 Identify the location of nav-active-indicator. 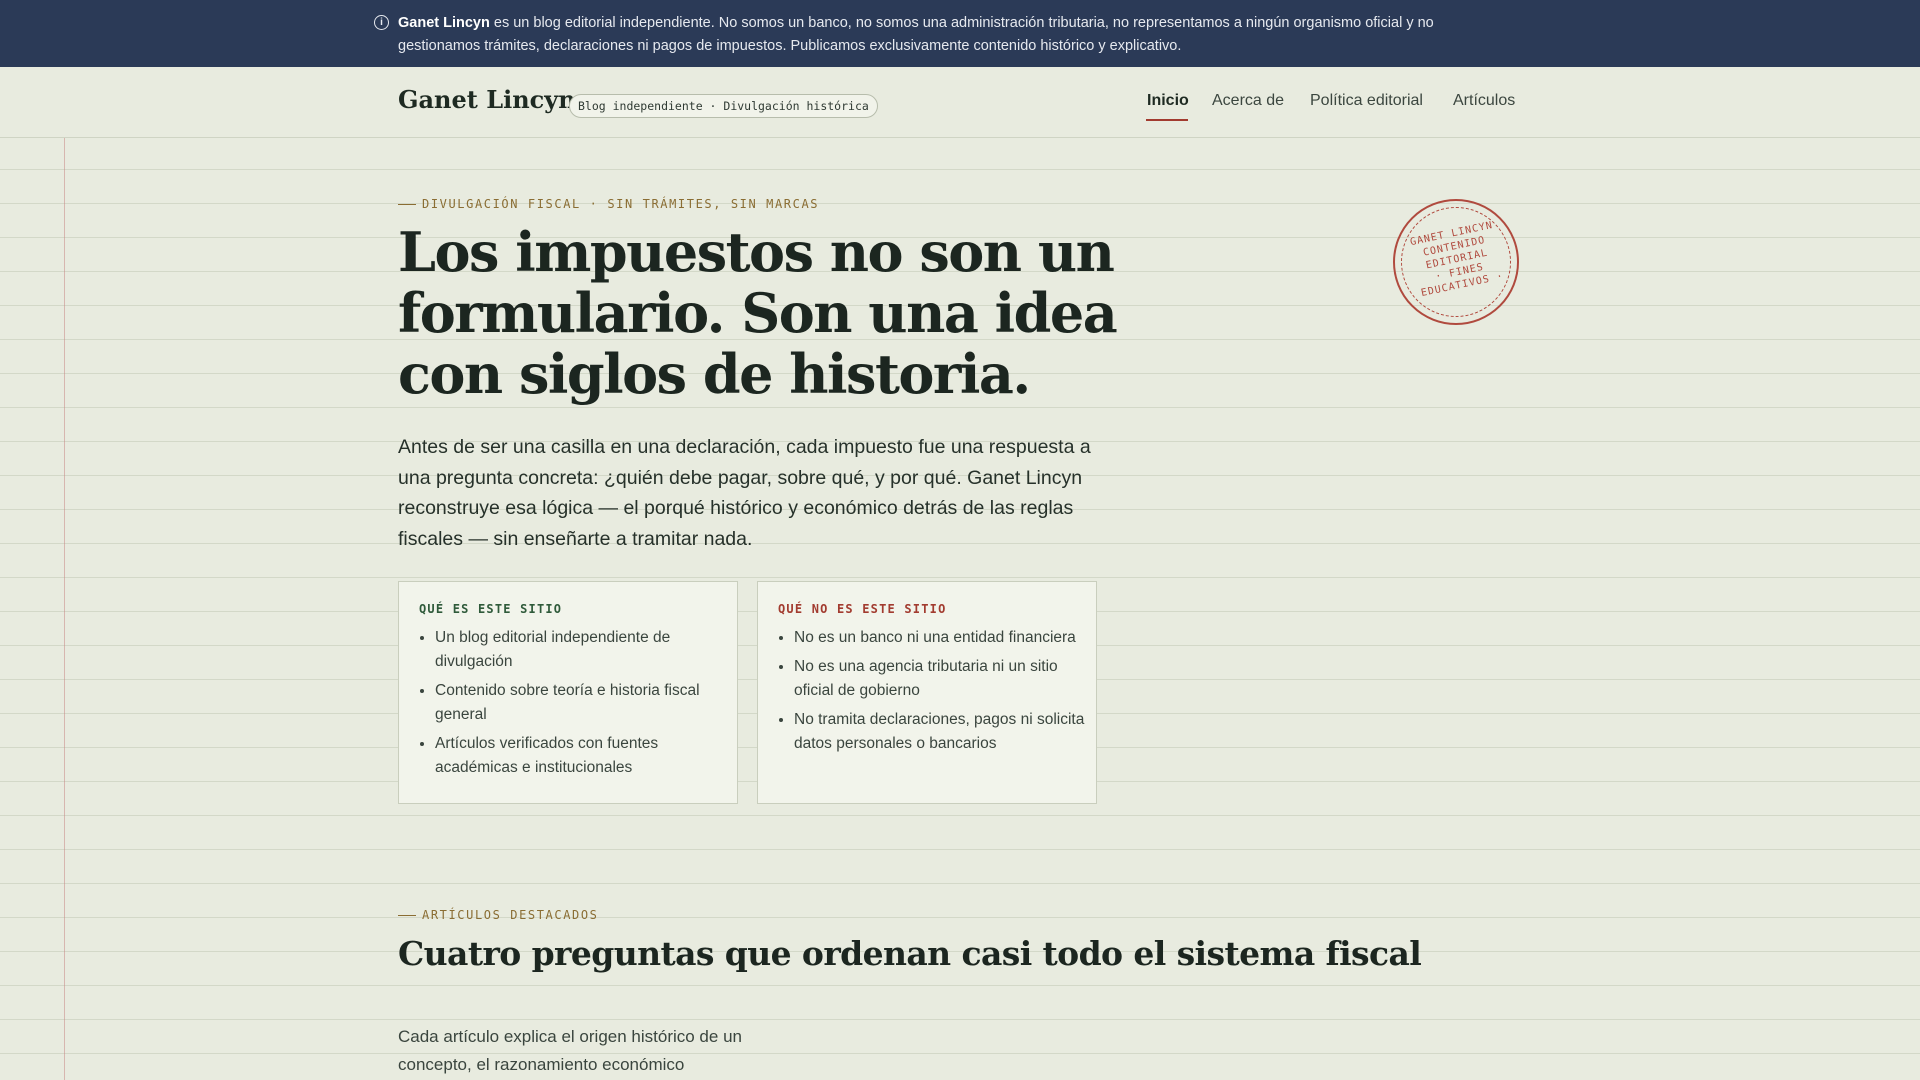
(1167, 120).